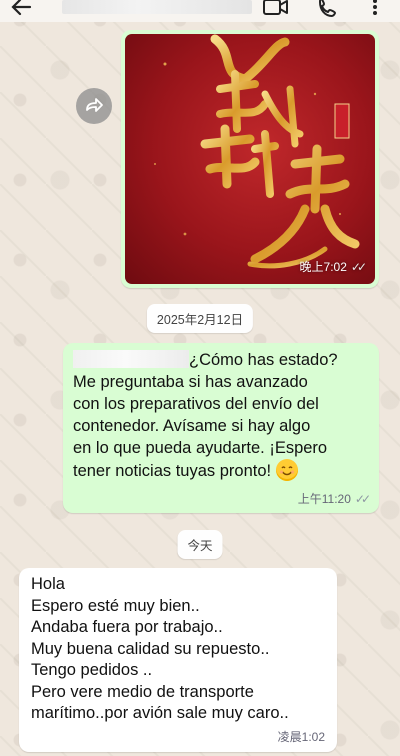 This screenshot has height=756, width=400. Describe the element at coordinates (92, 670) in the screenshot. I see `message-line-5: Tengo pedidos ..` at that location.